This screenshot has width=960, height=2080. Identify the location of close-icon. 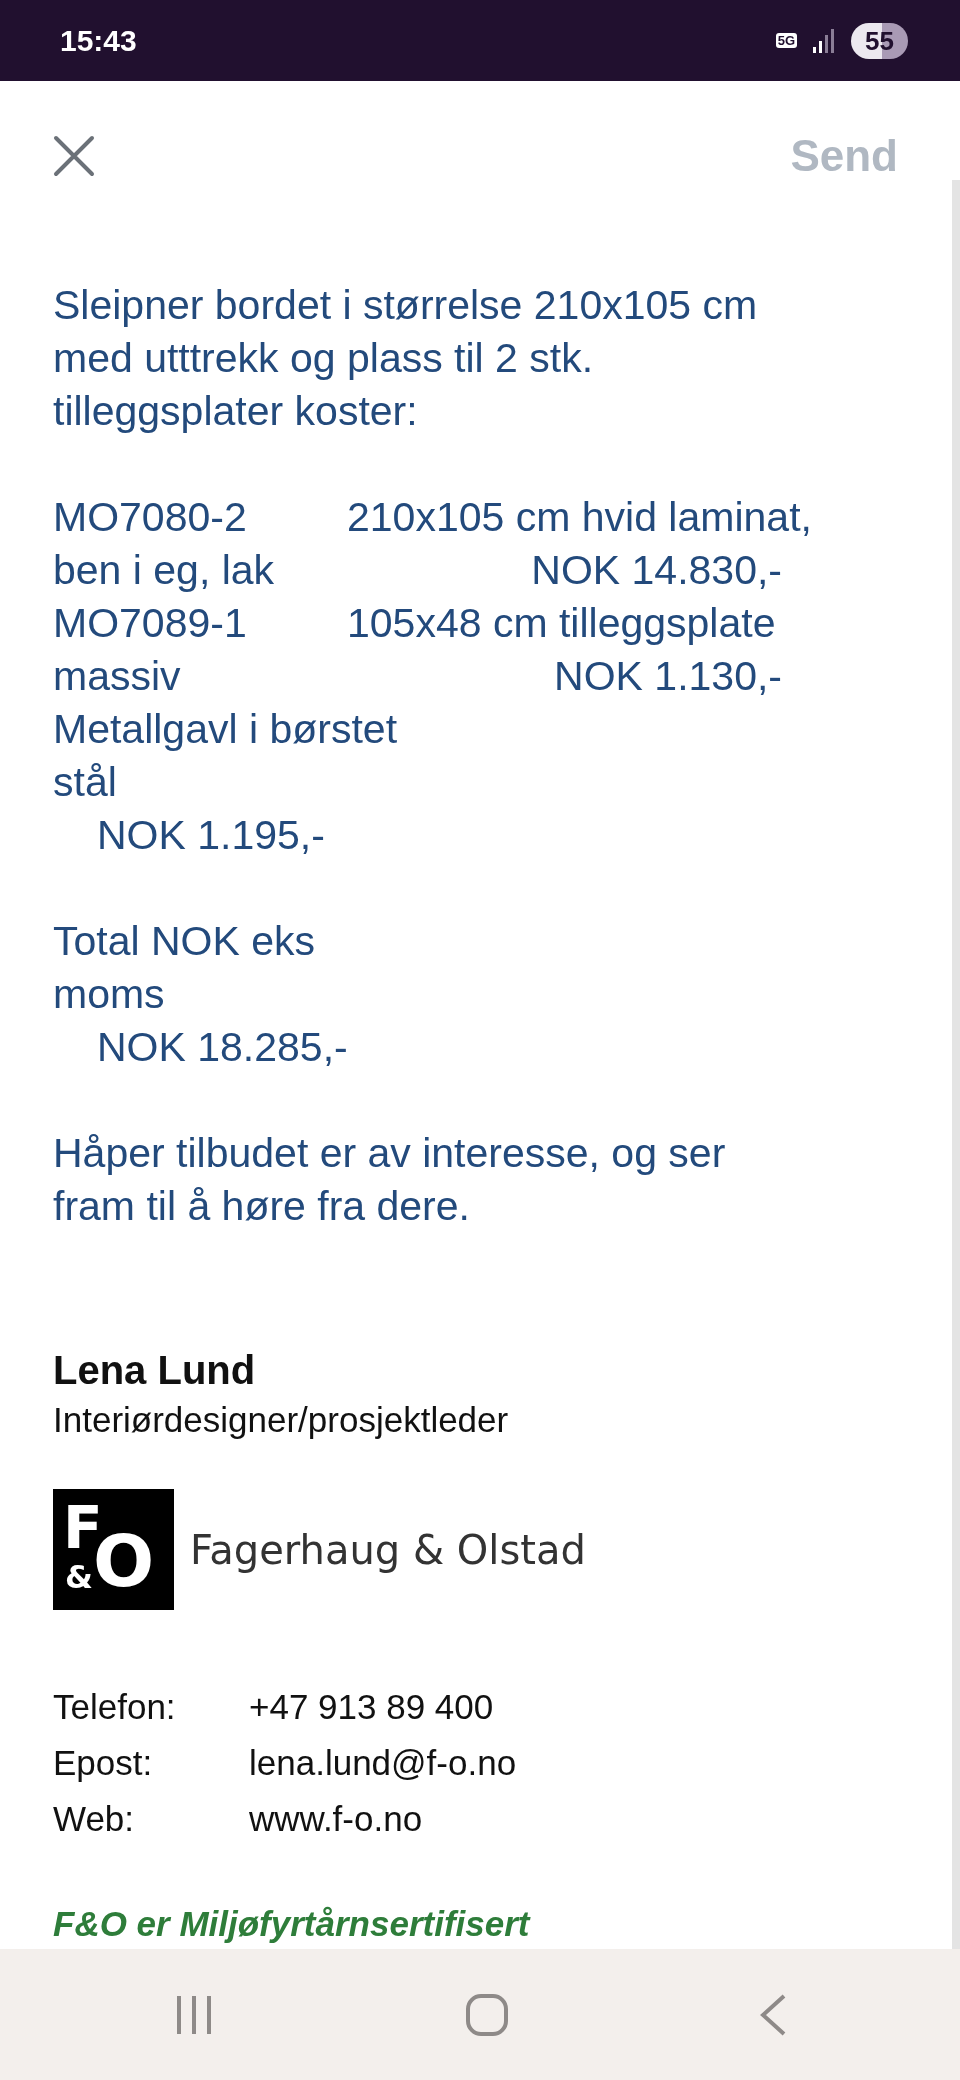
(74, 156).